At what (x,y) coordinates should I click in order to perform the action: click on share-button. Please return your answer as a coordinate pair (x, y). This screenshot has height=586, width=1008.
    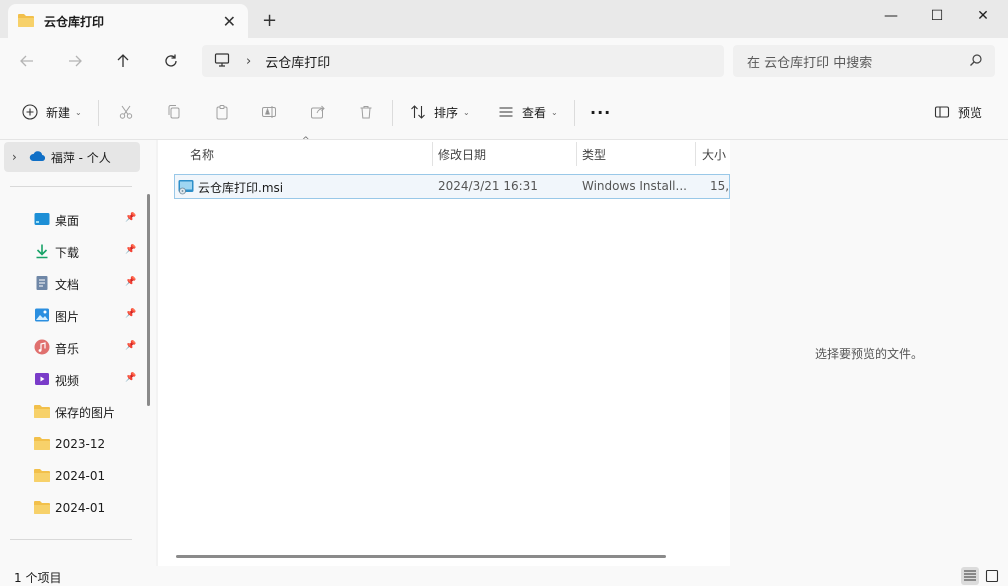
    Looking at the image, I should click on (318, 112).